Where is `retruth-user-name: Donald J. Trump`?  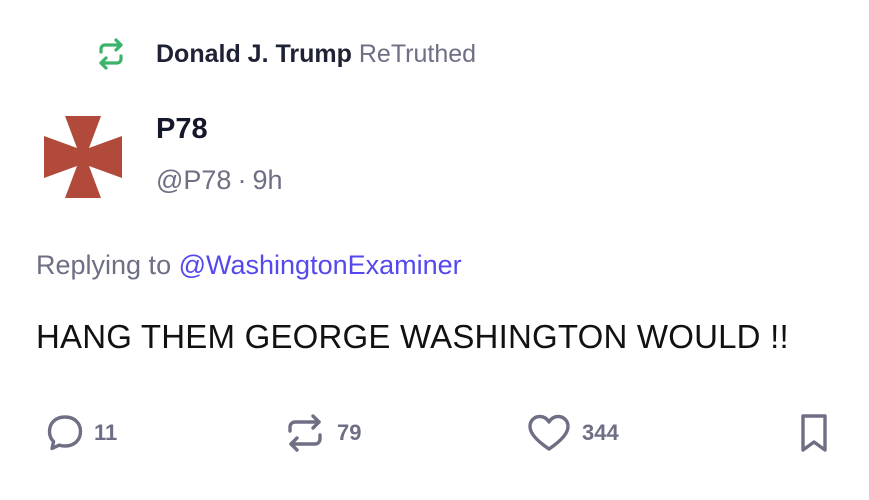
retruth-user-name: Donald J. Trump is located at coordinates (254, 54).